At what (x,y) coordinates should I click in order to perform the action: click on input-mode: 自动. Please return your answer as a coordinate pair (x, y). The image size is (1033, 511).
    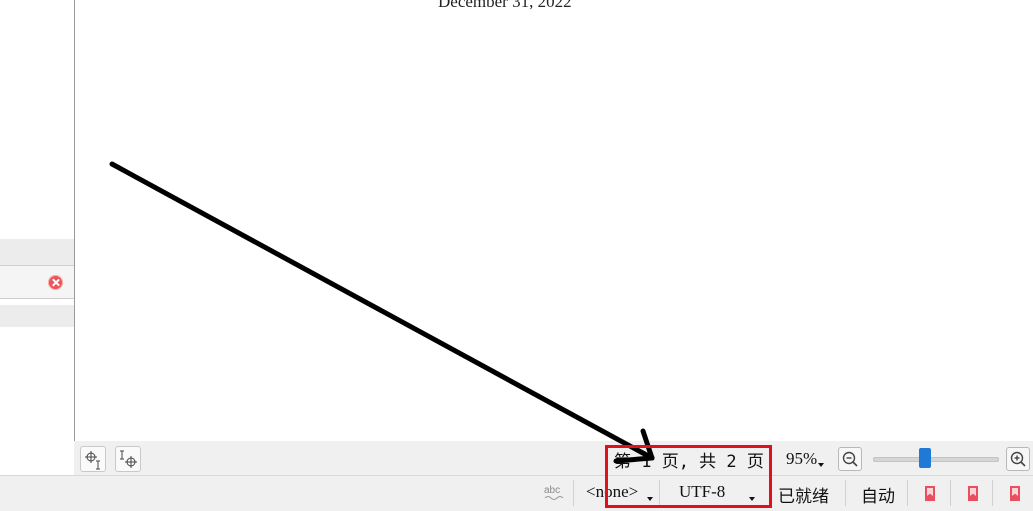
    Looking at the image, I should click on (878, 494).